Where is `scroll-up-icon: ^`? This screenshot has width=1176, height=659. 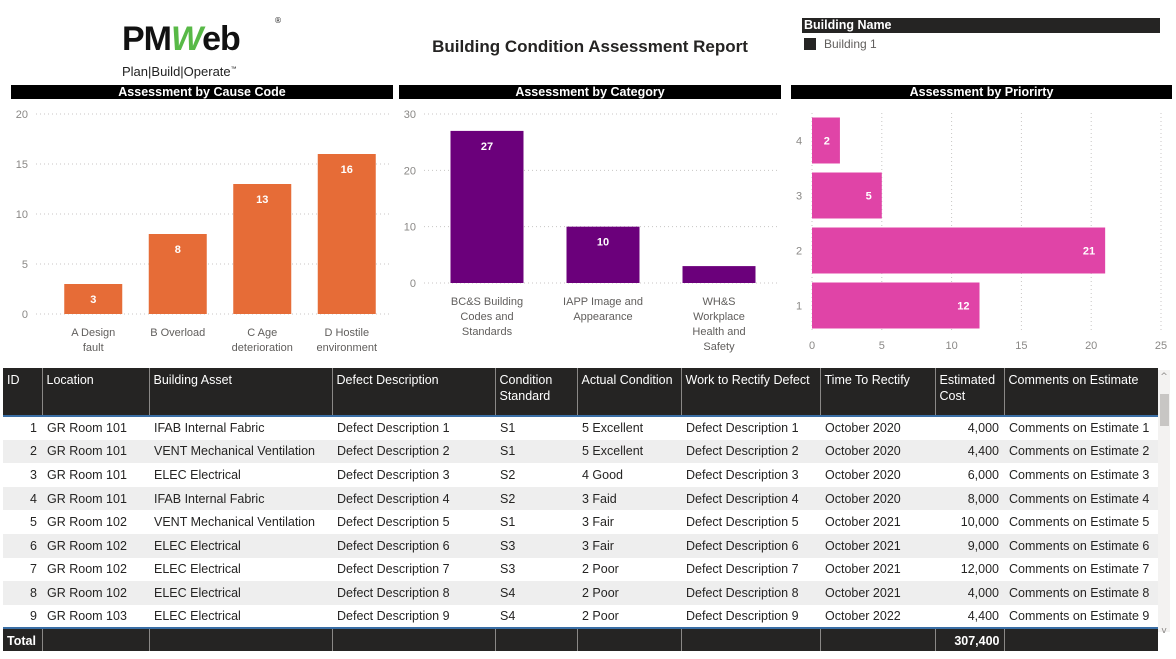 scroll-up-icon: ^ is located at coordinates (1164, 377).